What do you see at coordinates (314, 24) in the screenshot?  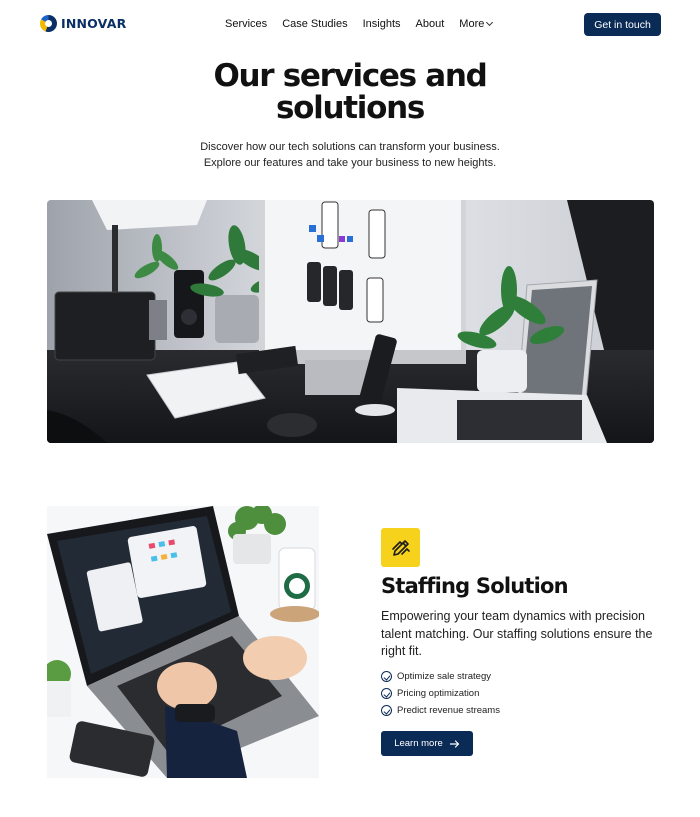 I see `nav-item-case-studies: Case Studies` at bounding box center [314, 24].